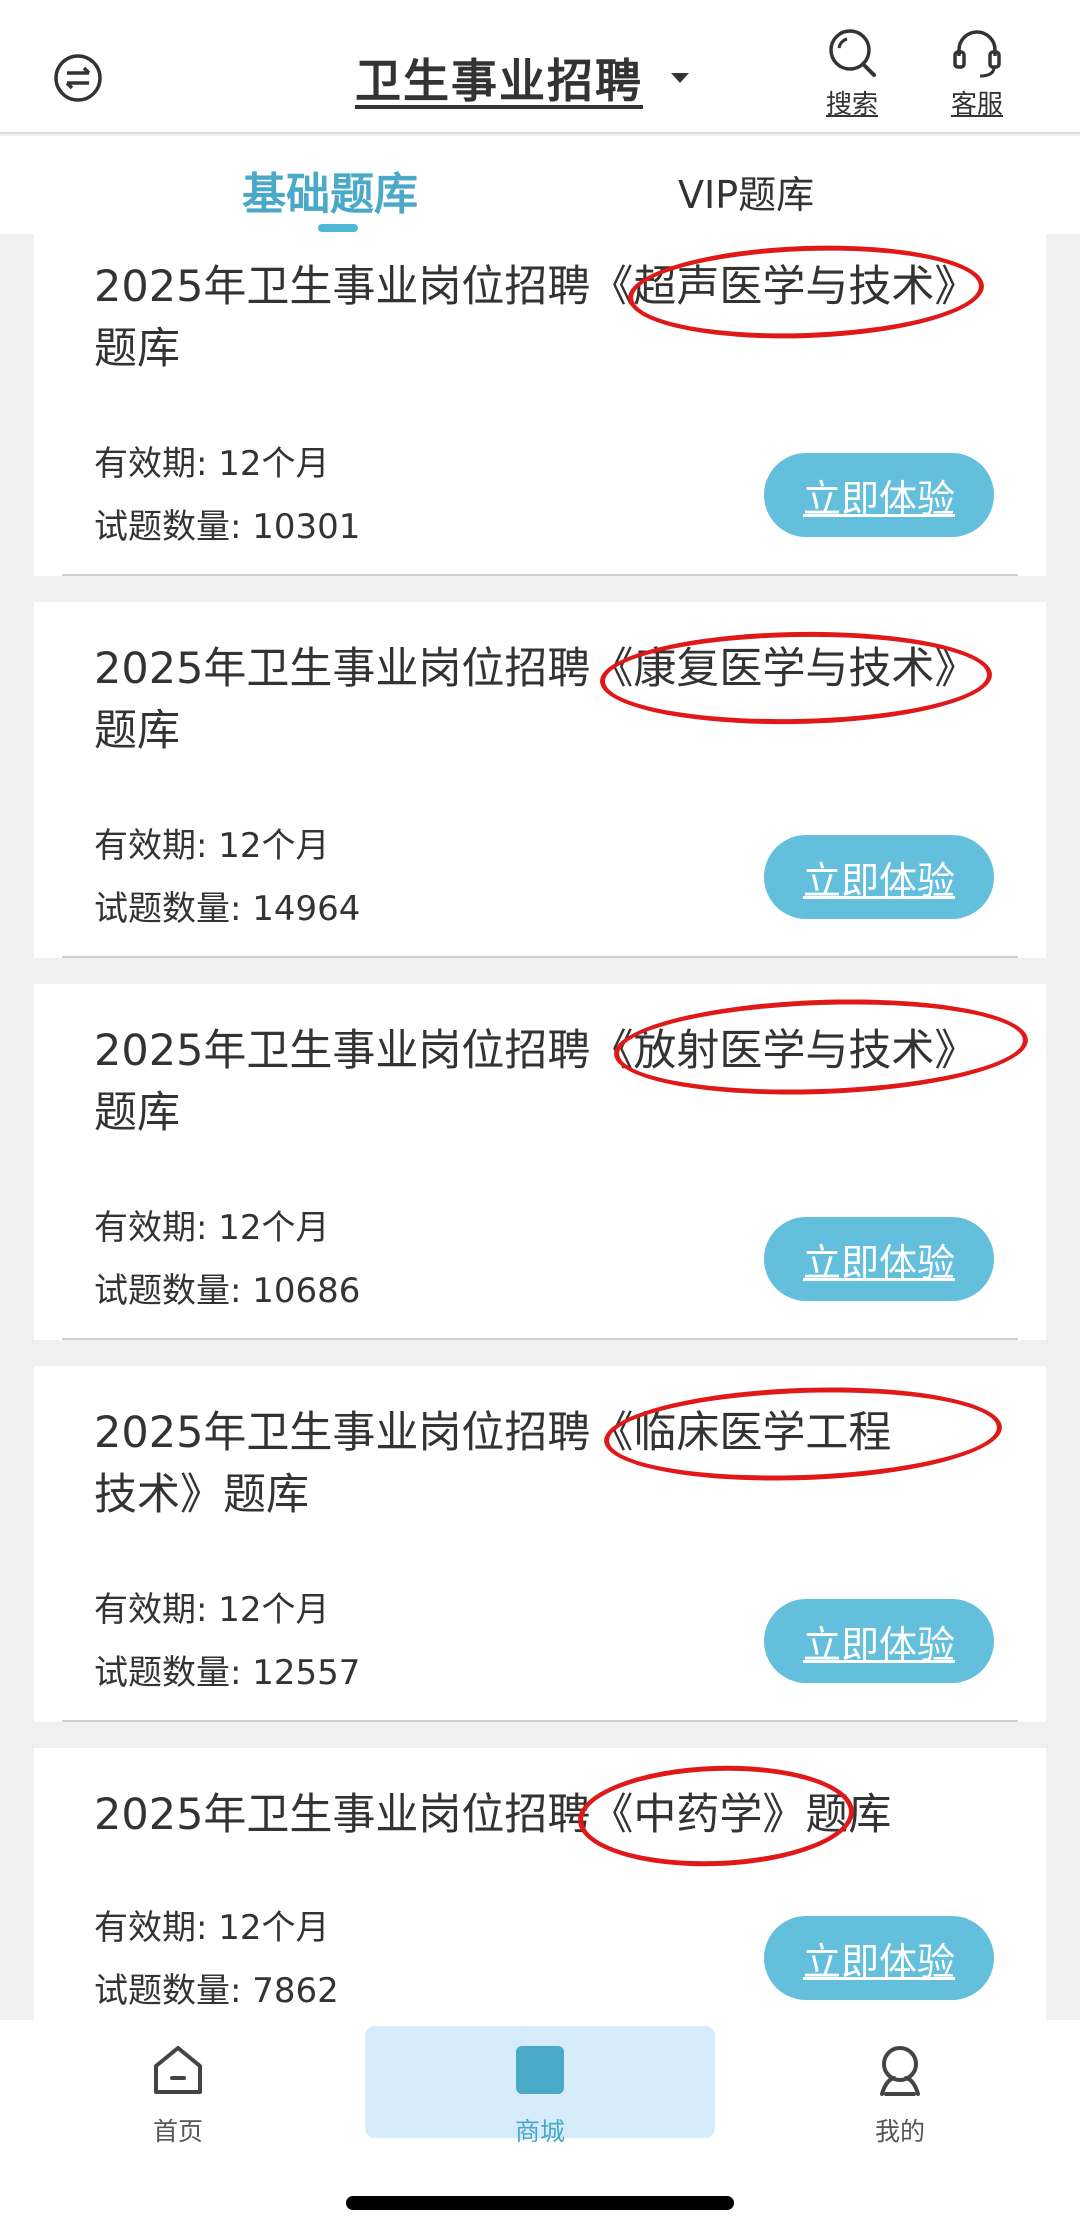  I want to click on user-icon, so click(900, 2071).